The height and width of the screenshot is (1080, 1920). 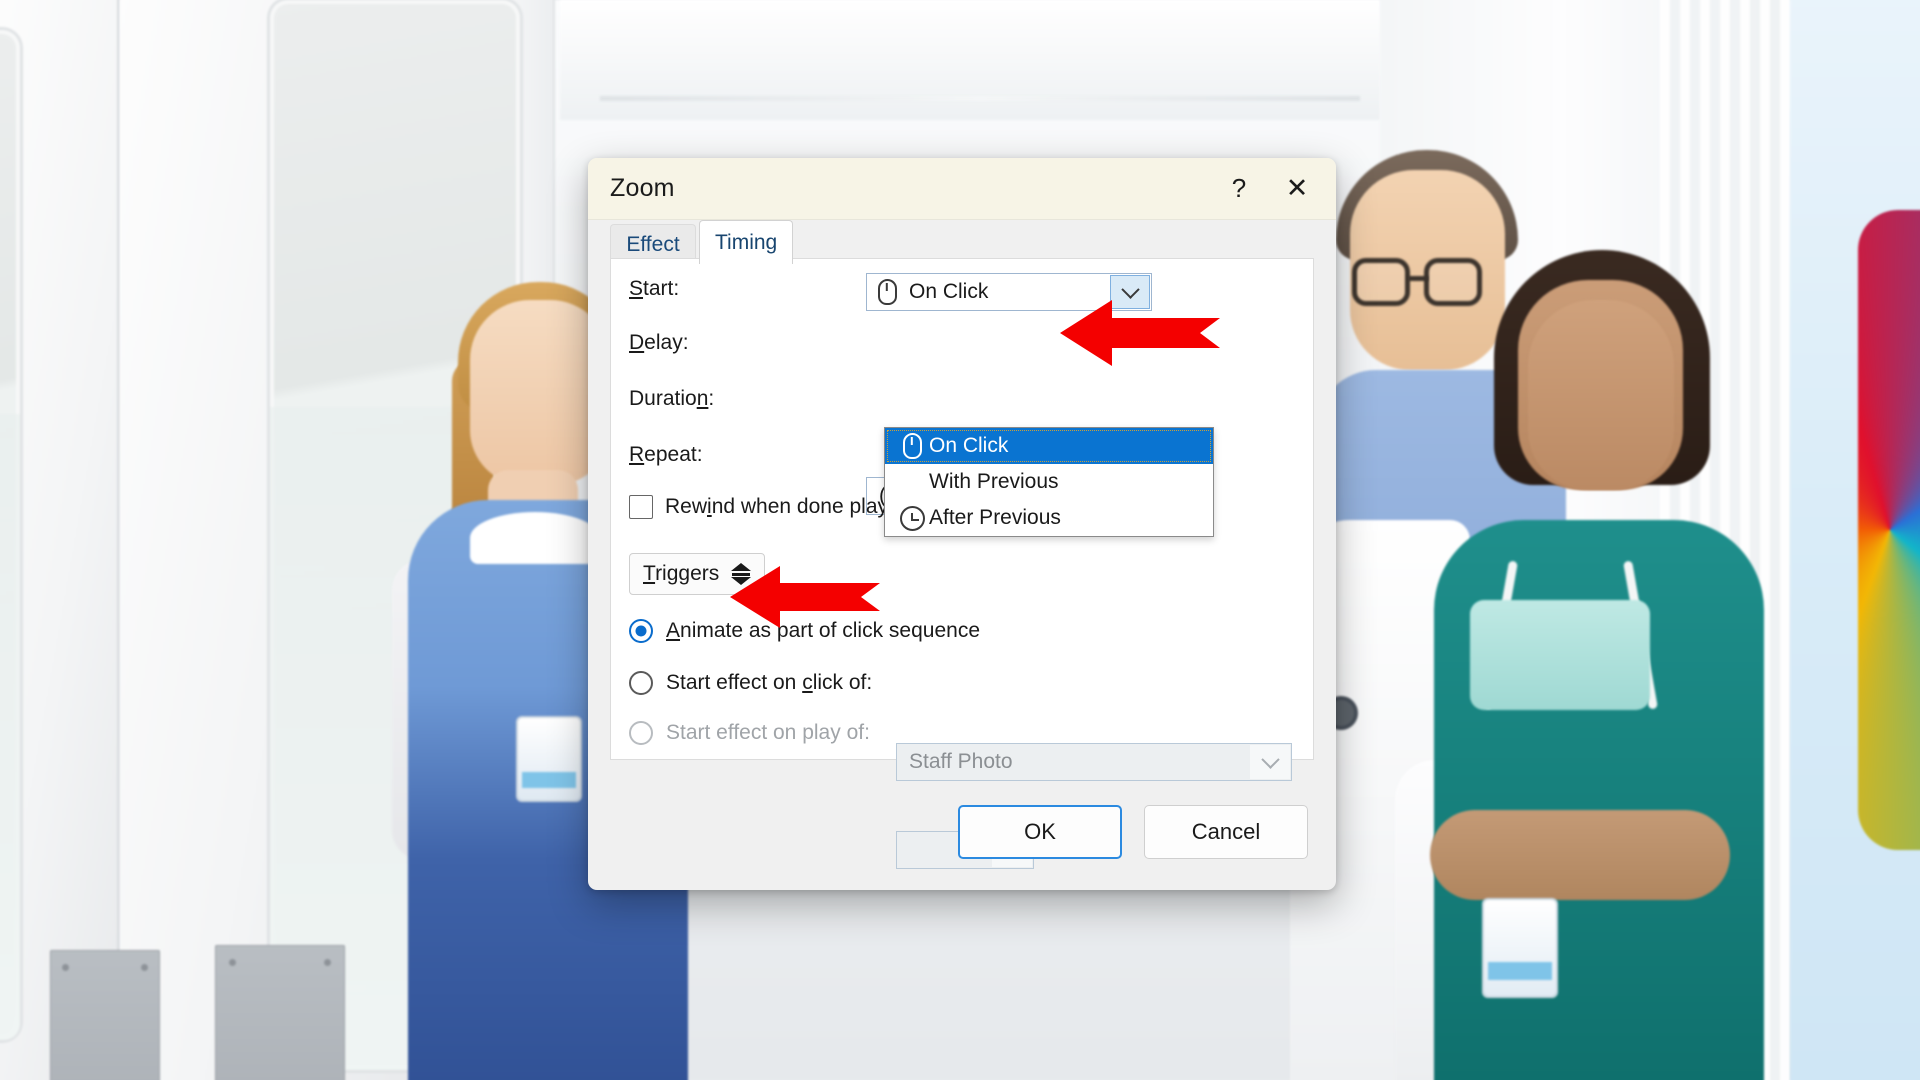 I want to click on frosted-glass, so click(x=10, y=726).